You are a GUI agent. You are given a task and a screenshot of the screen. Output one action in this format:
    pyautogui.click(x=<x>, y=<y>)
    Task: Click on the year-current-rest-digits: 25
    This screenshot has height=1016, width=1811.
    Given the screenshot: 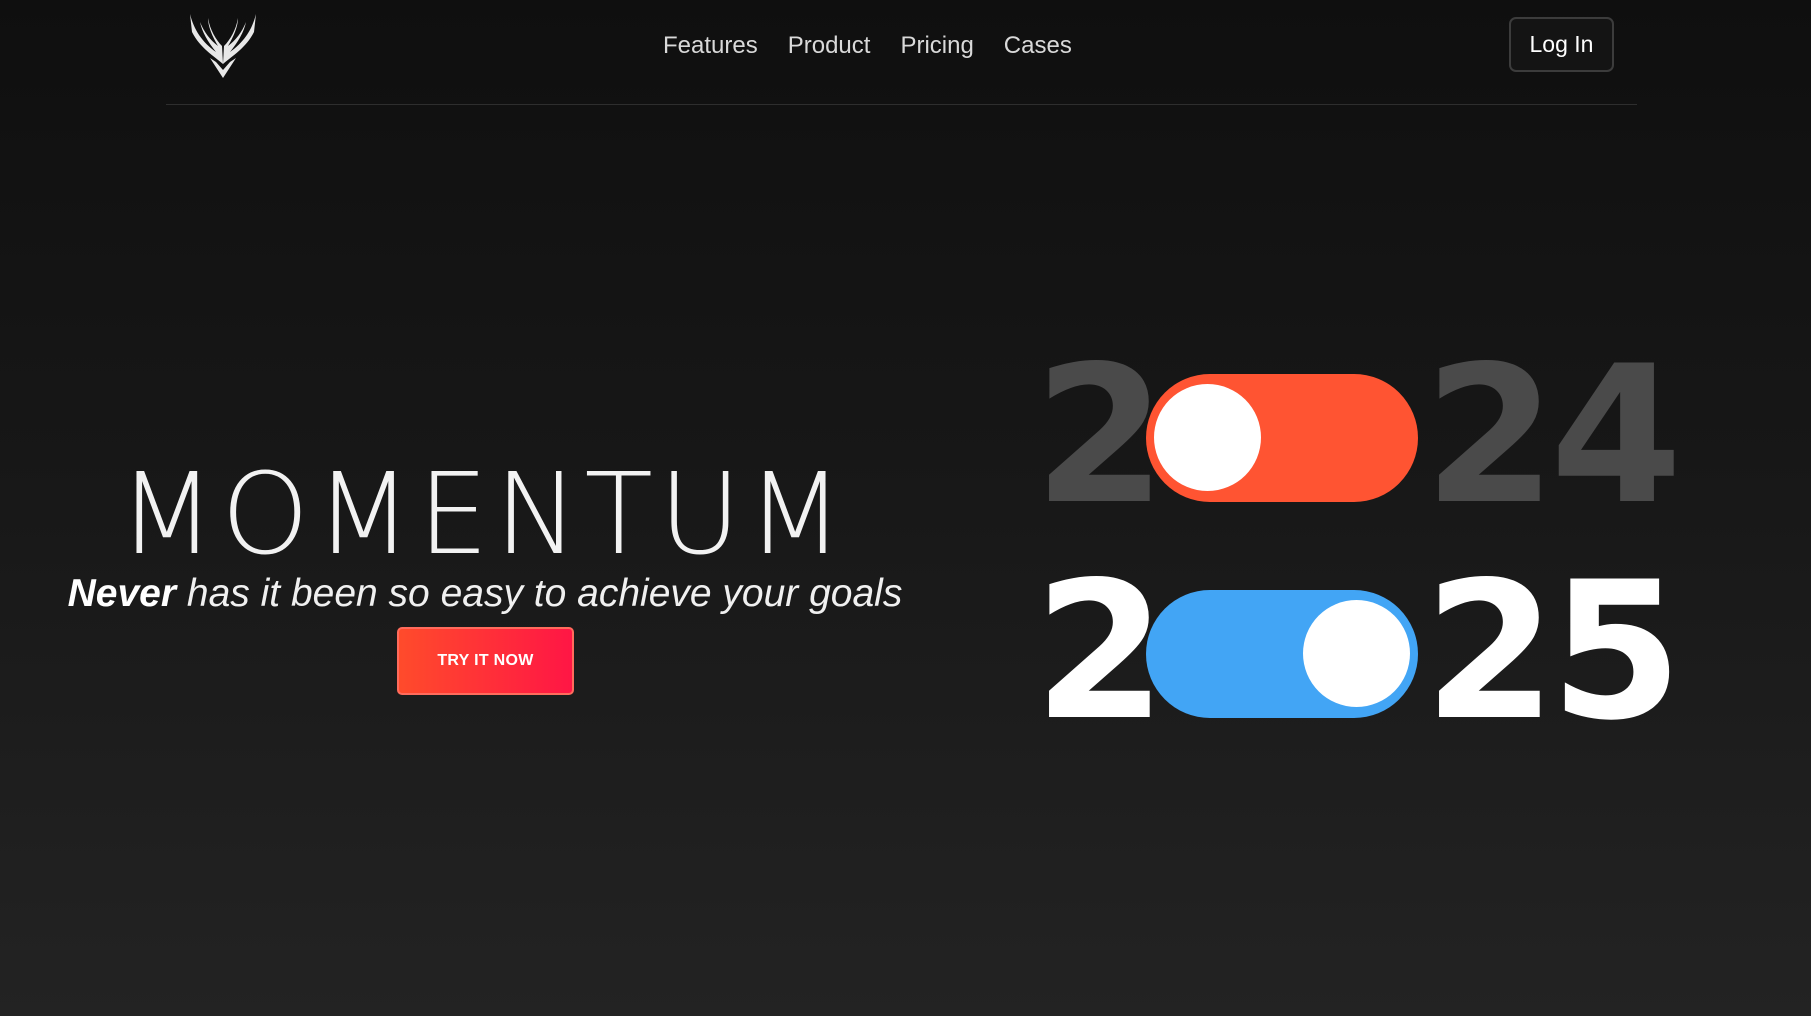 What is the action you would take?
    pyautogui.click(x=1553, y=651)
    